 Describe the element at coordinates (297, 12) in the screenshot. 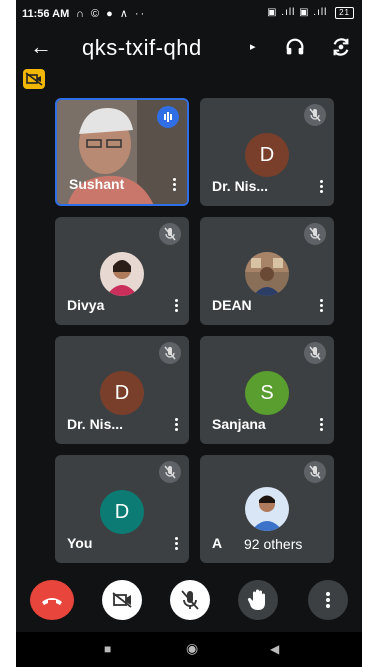

I see `signal-icon: ▣ .ıll ▣ .ıll` at that location.